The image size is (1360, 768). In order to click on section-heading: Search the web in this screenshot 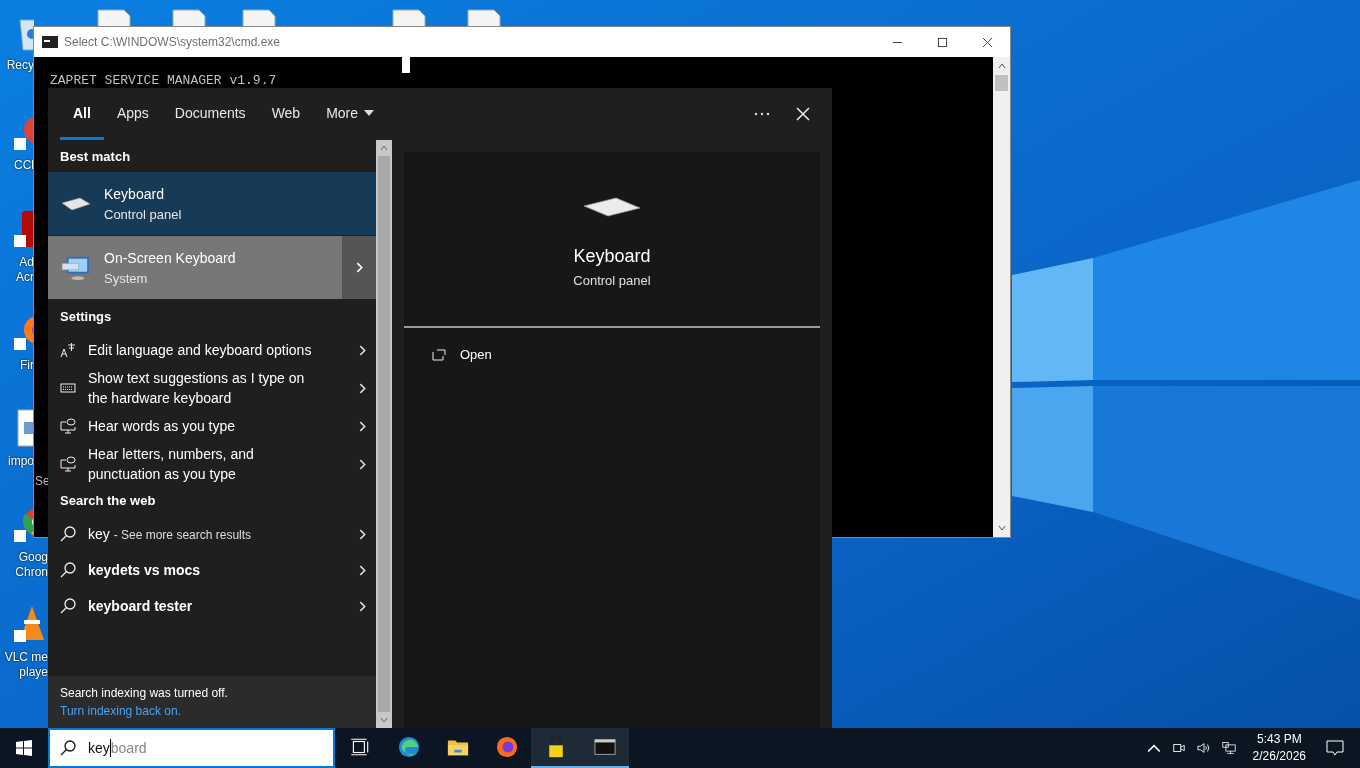, I will do `click(108, 501)`.